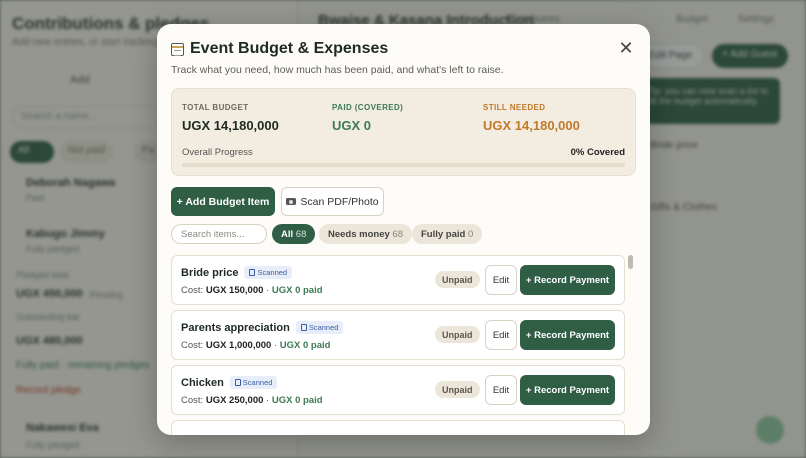  Describe the element at coordinates (531, 125) in the screenshot. I see `needed-value: UGX 14,180,000` at that location.